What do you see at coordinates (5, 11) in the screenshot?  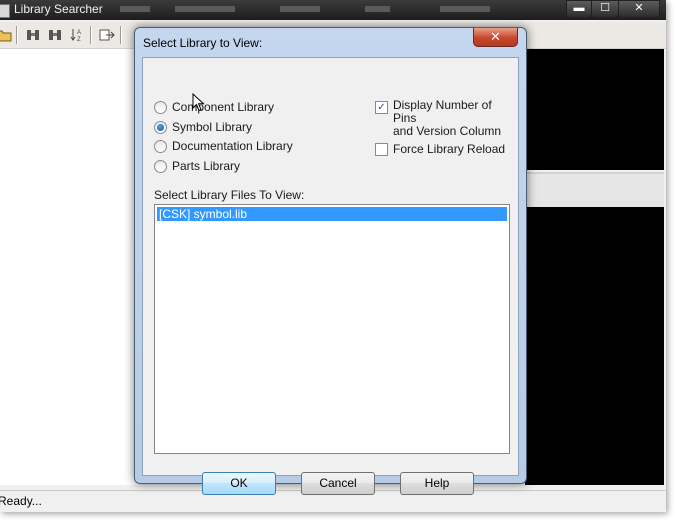 I see `app-icon` at bounding box center [5, 11].